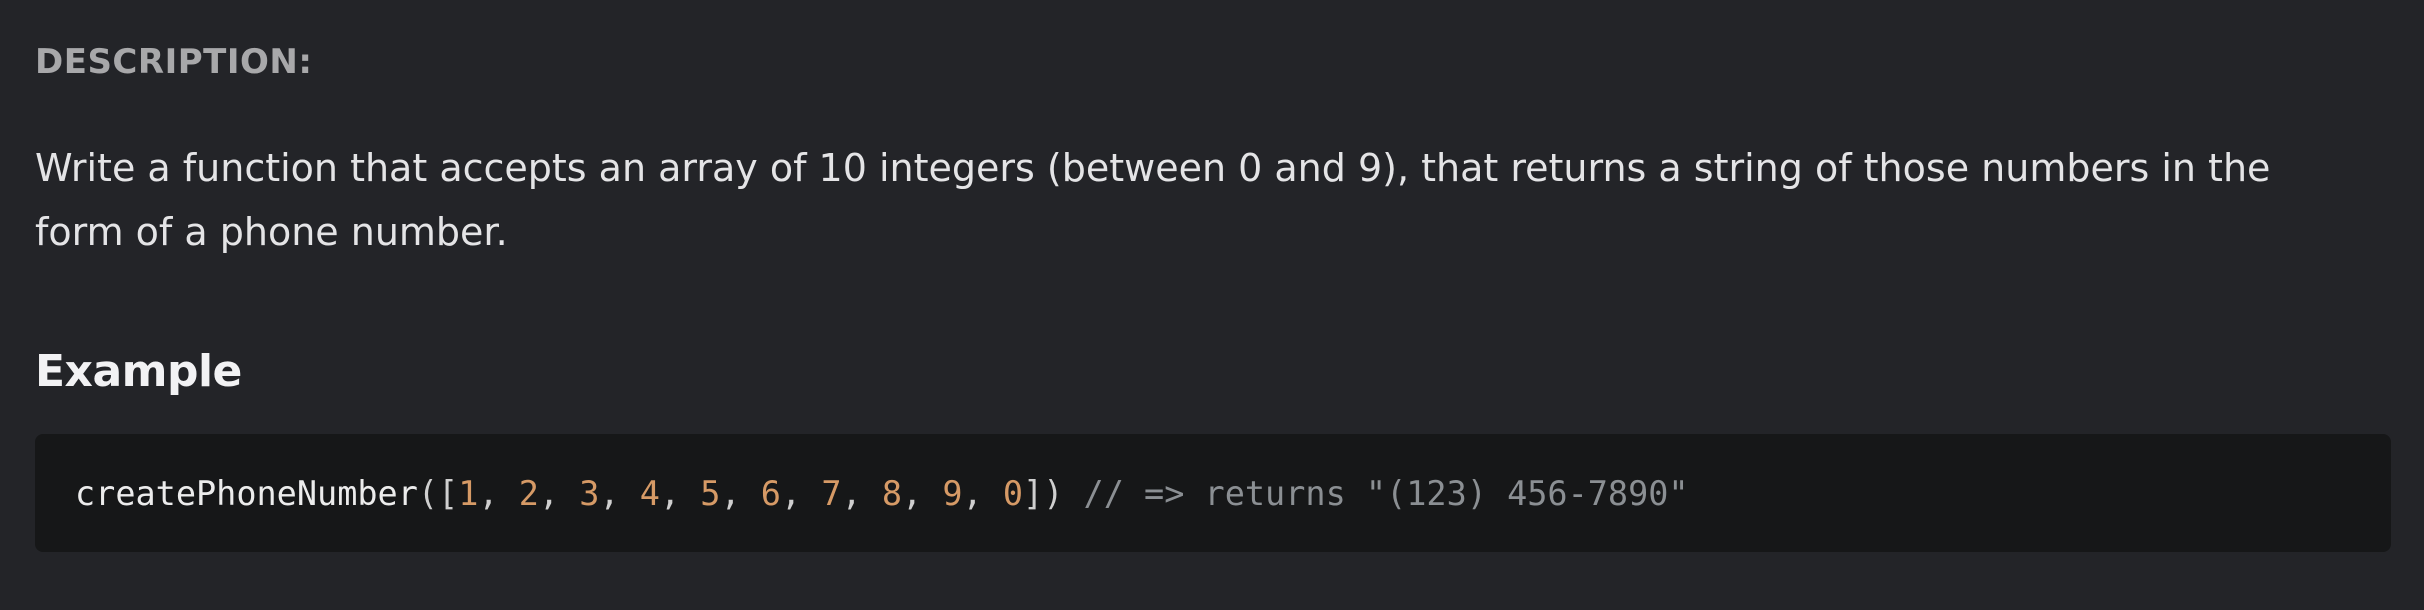 This screenshot has width=2424, height=610. Describe the element at coordinates (174, 62) in the screenshot. I see `description-heading: DESCRIPTION:` at that location.